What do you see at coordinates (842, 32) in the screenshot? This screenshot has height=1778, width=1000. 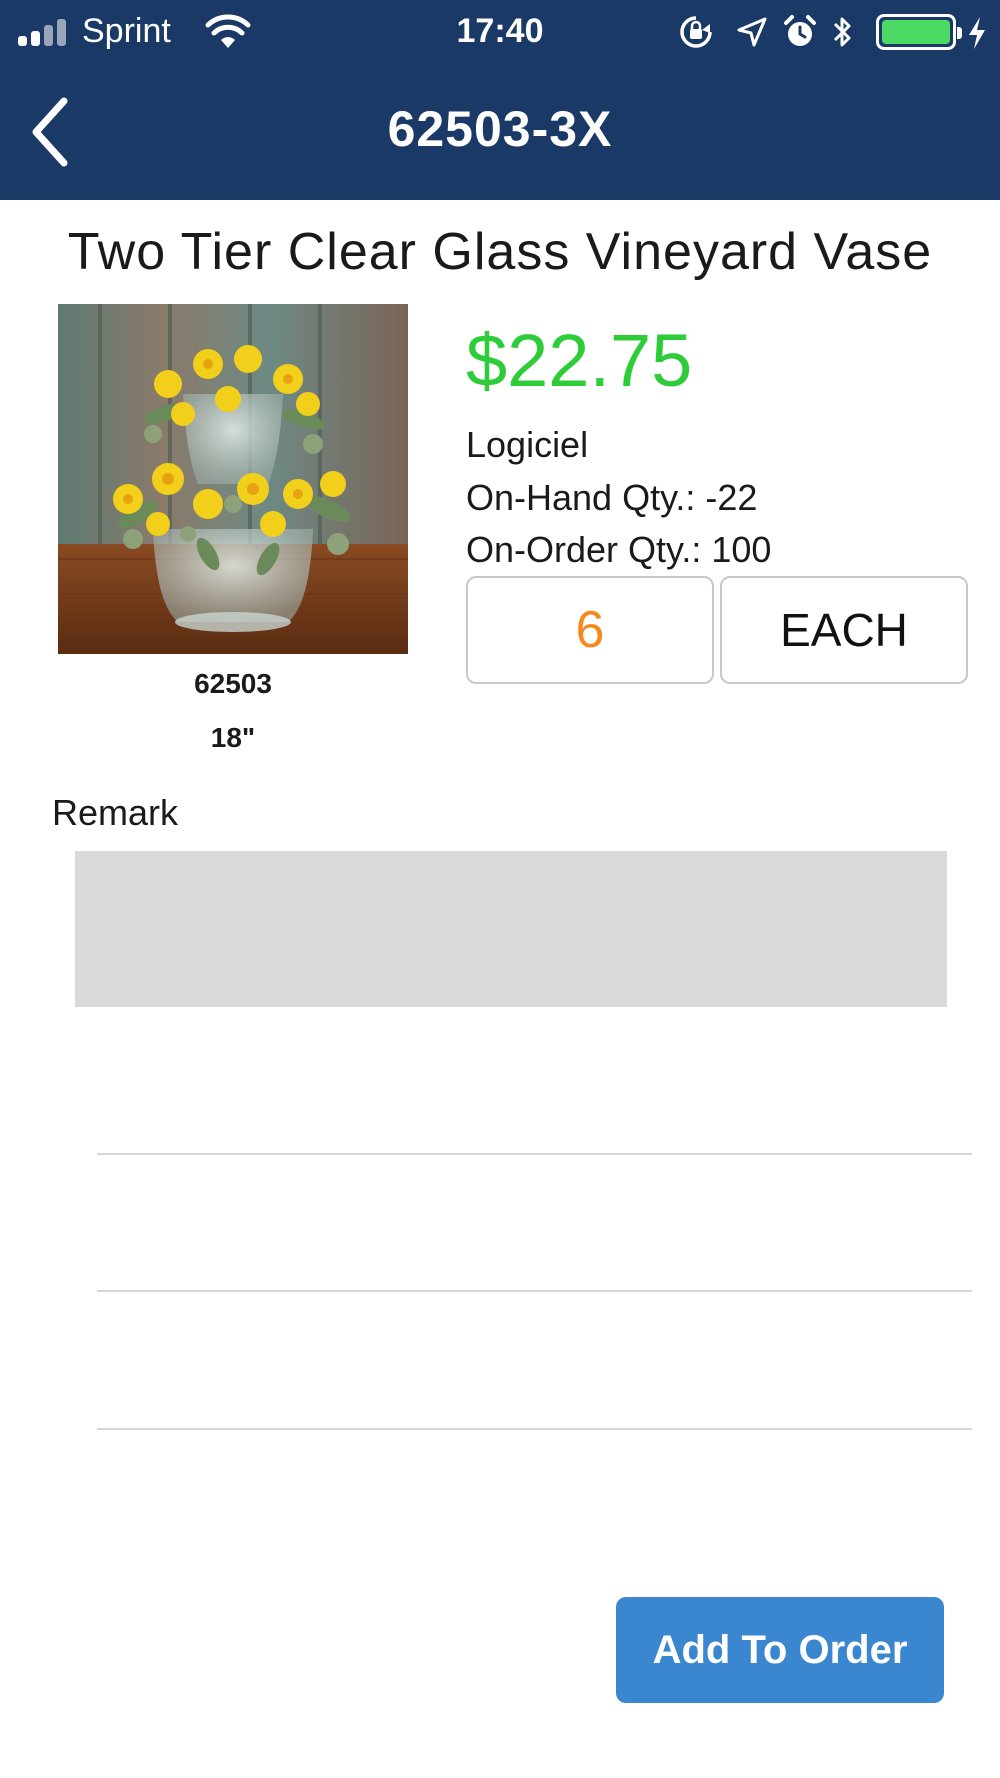 I see `bluetooth-icon` at bounding box center [842, 32].